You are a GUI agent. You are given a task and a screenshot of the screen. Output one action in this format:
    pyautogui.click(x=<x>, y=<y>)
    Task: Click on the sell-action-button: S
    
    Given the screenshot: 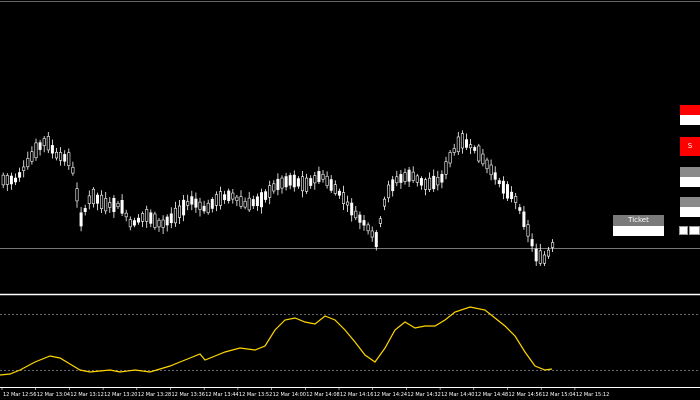 What is the action you would take?
    pyautogui.click(x=690, y=146)
    